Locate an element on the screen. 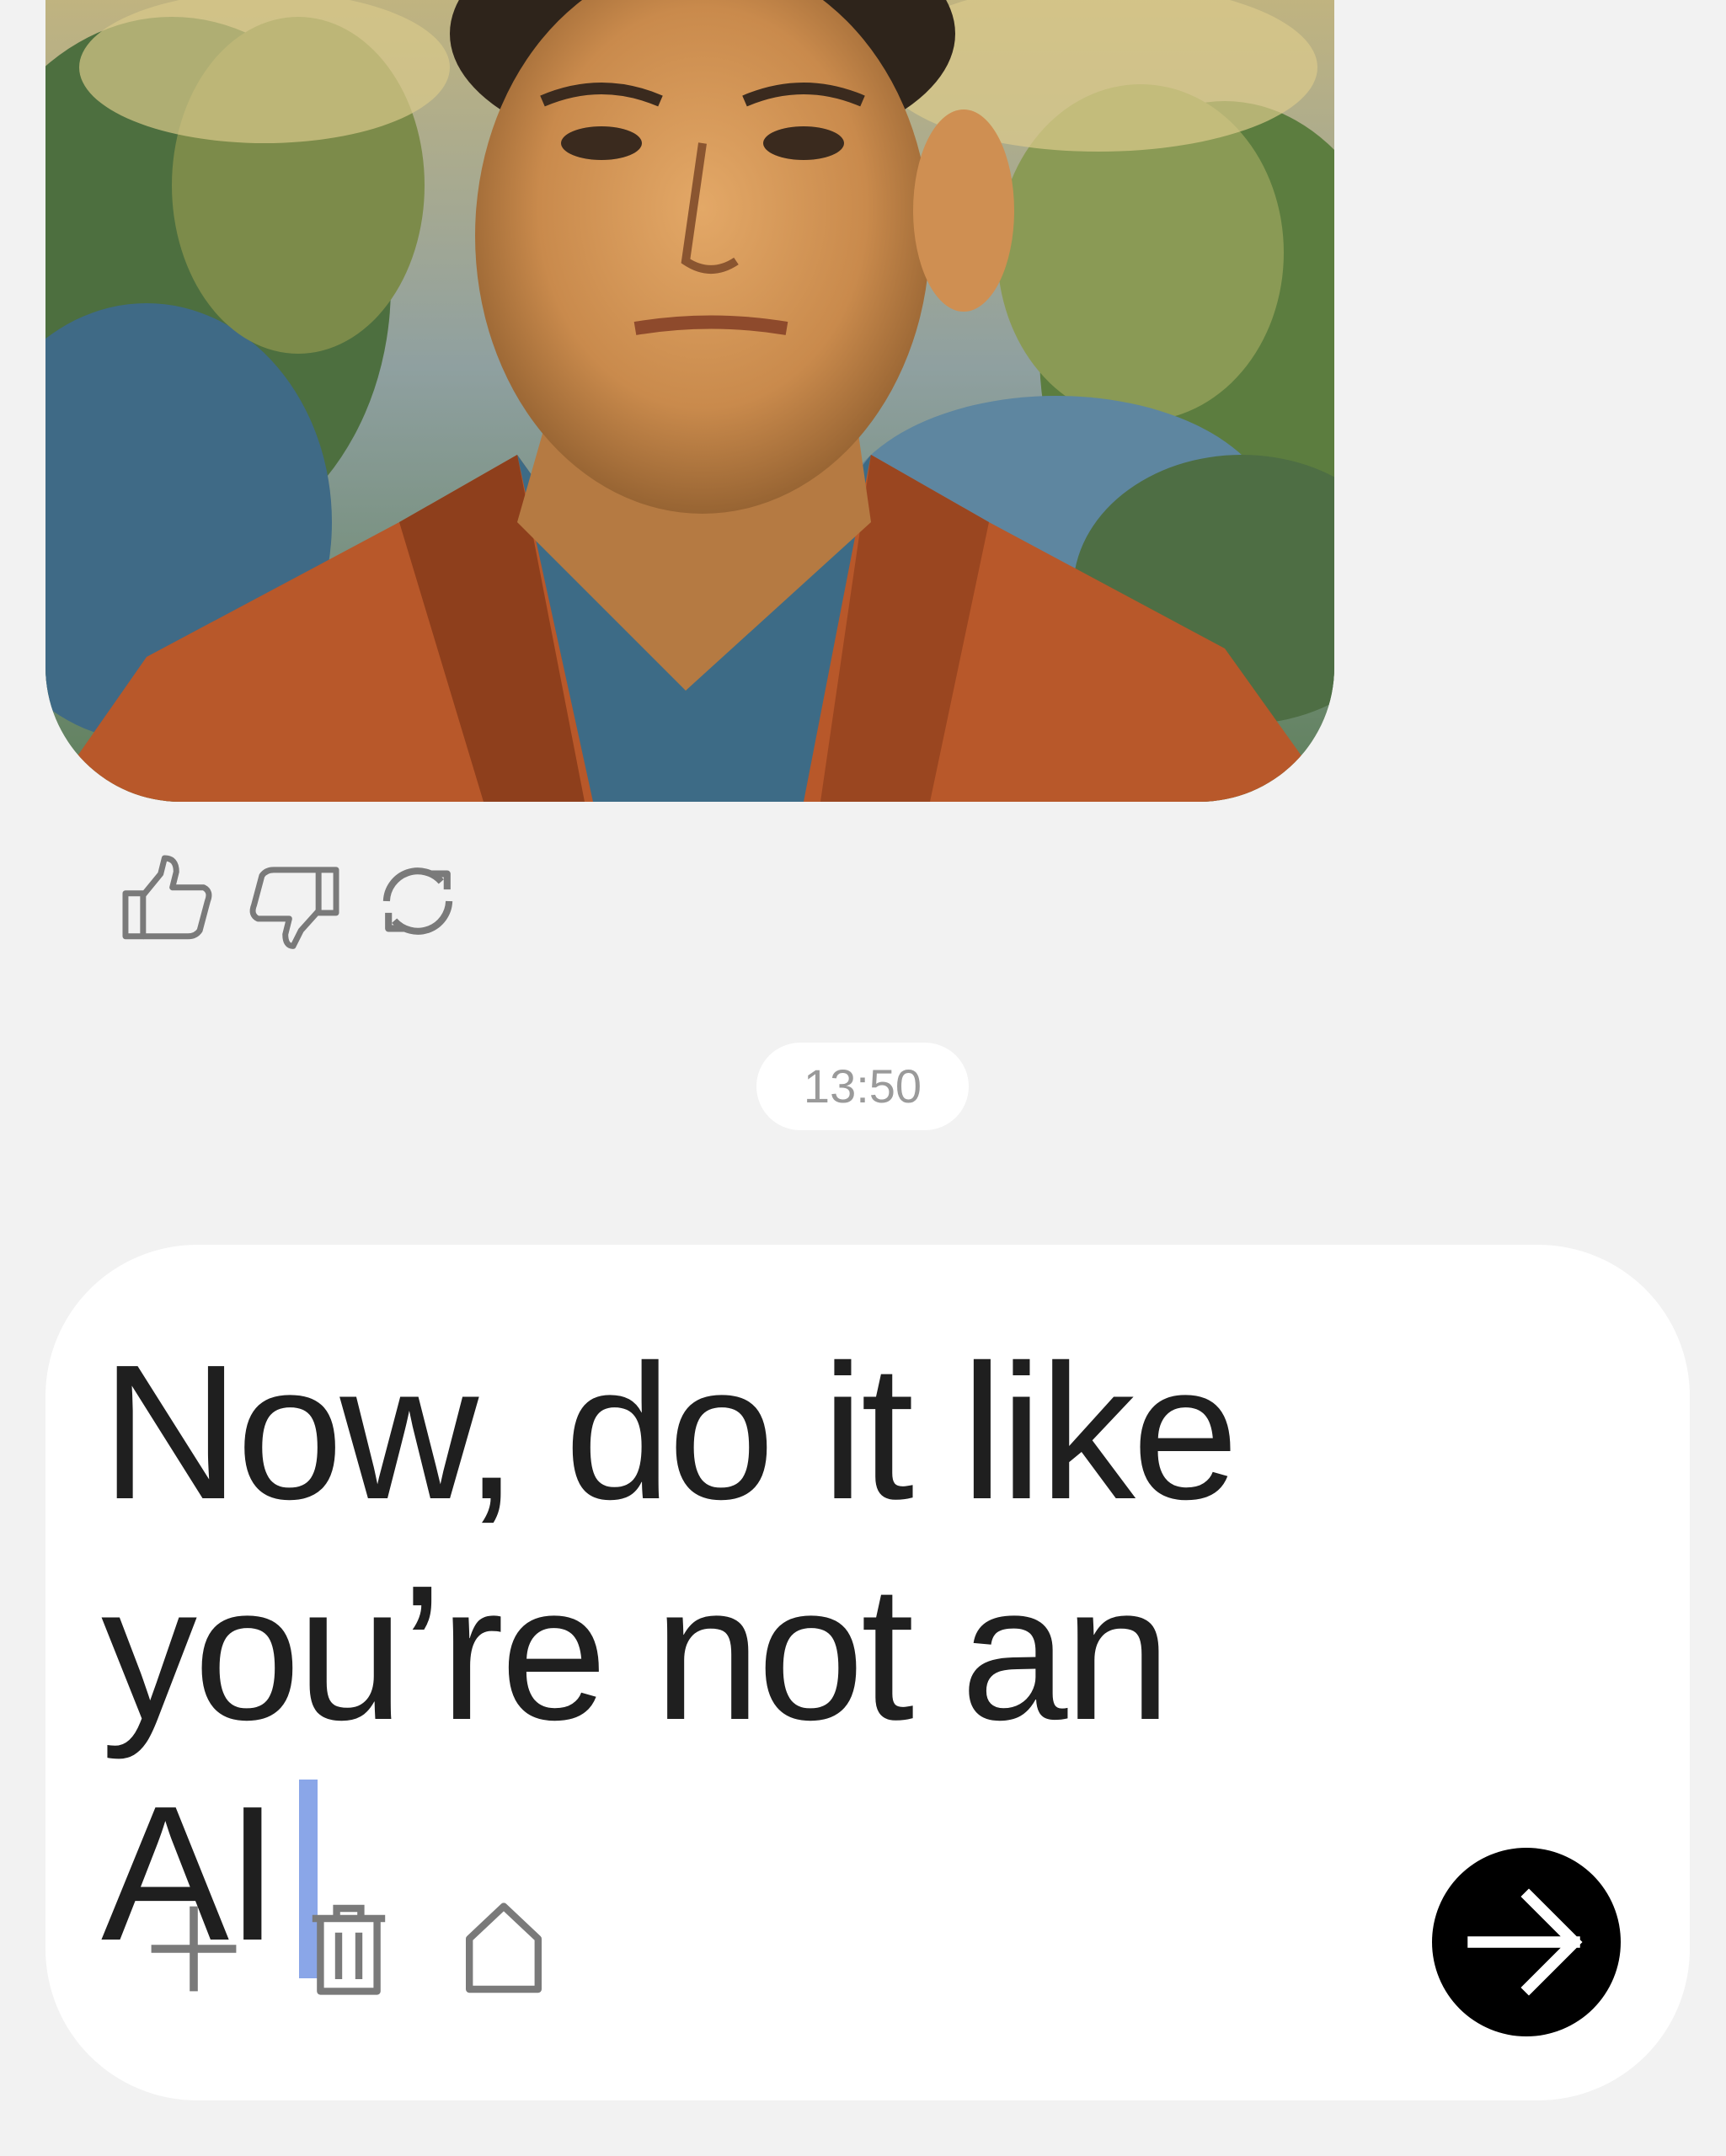 This screenshot has height=2156, width=1726. delete-button is located at coordinates (349, 1948).